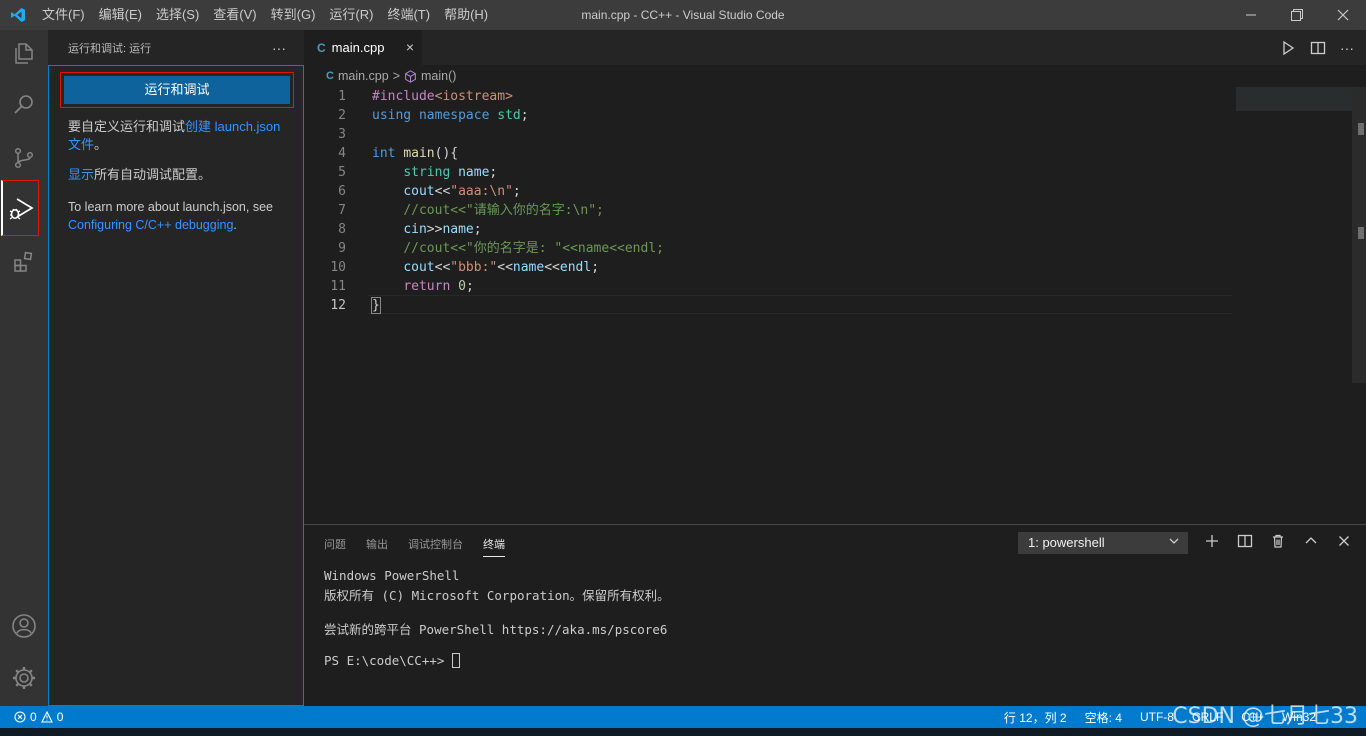  I want to click on terminal-line: Windows PowerShell, so click(392, 575).